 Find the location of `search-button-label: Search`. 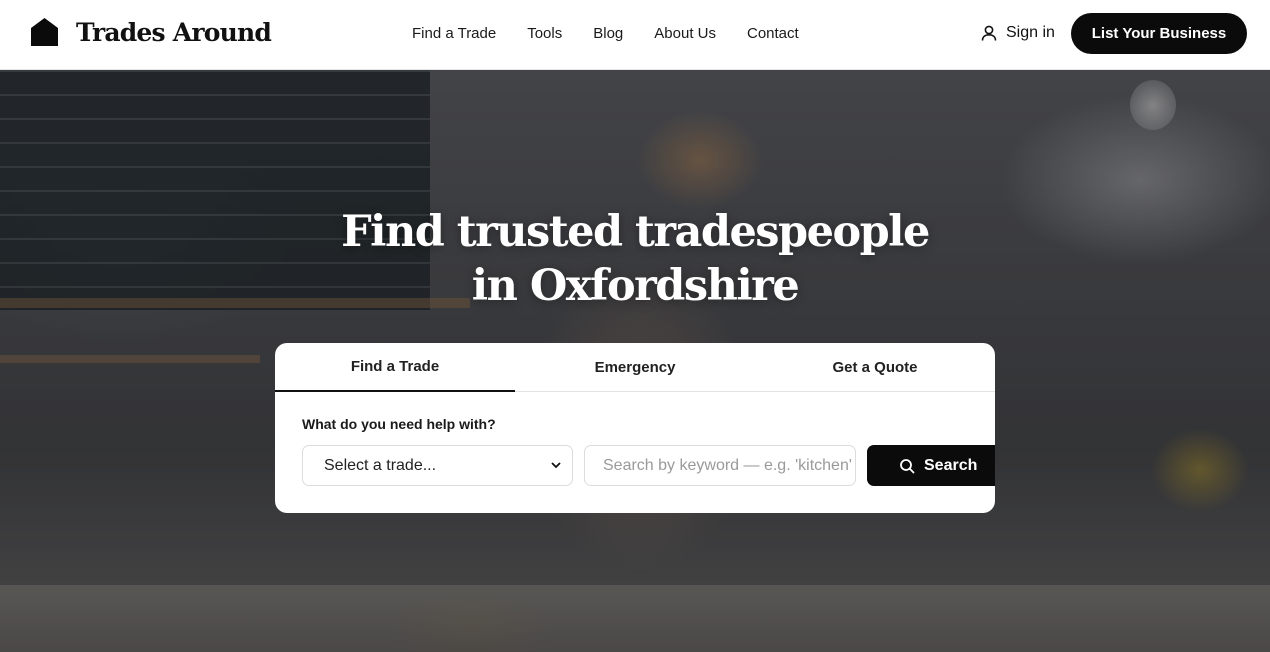

search-button-label: Search is located at coordinates (951, 465).